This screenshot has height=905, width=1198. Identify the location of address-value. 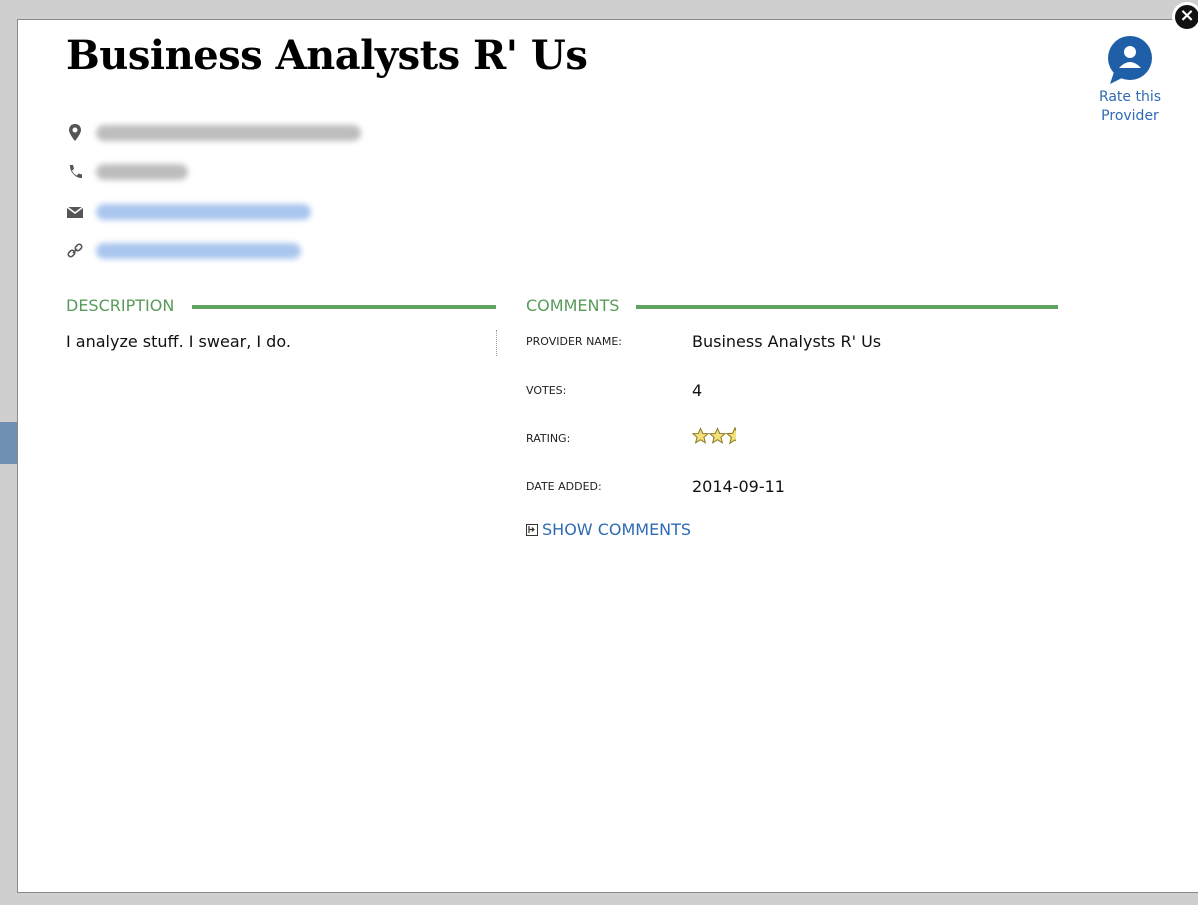
(228, 133).